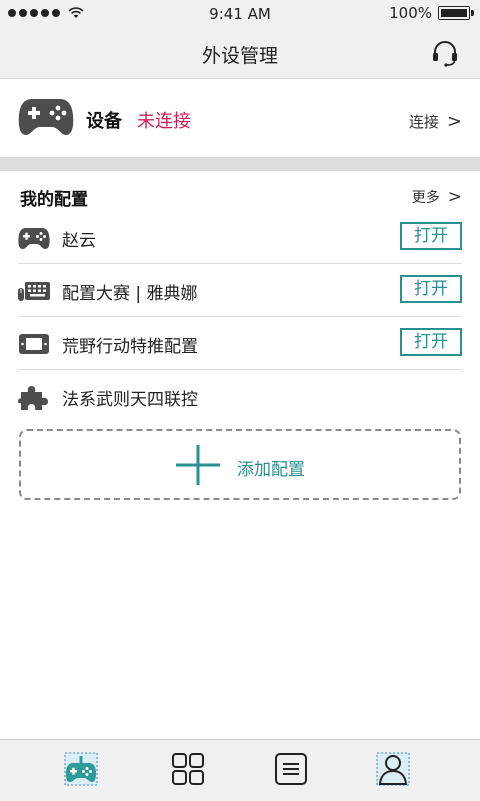  Describe the element at coordinates (33, 398) in the screenshot. I see `puzzle-icon` at that location.